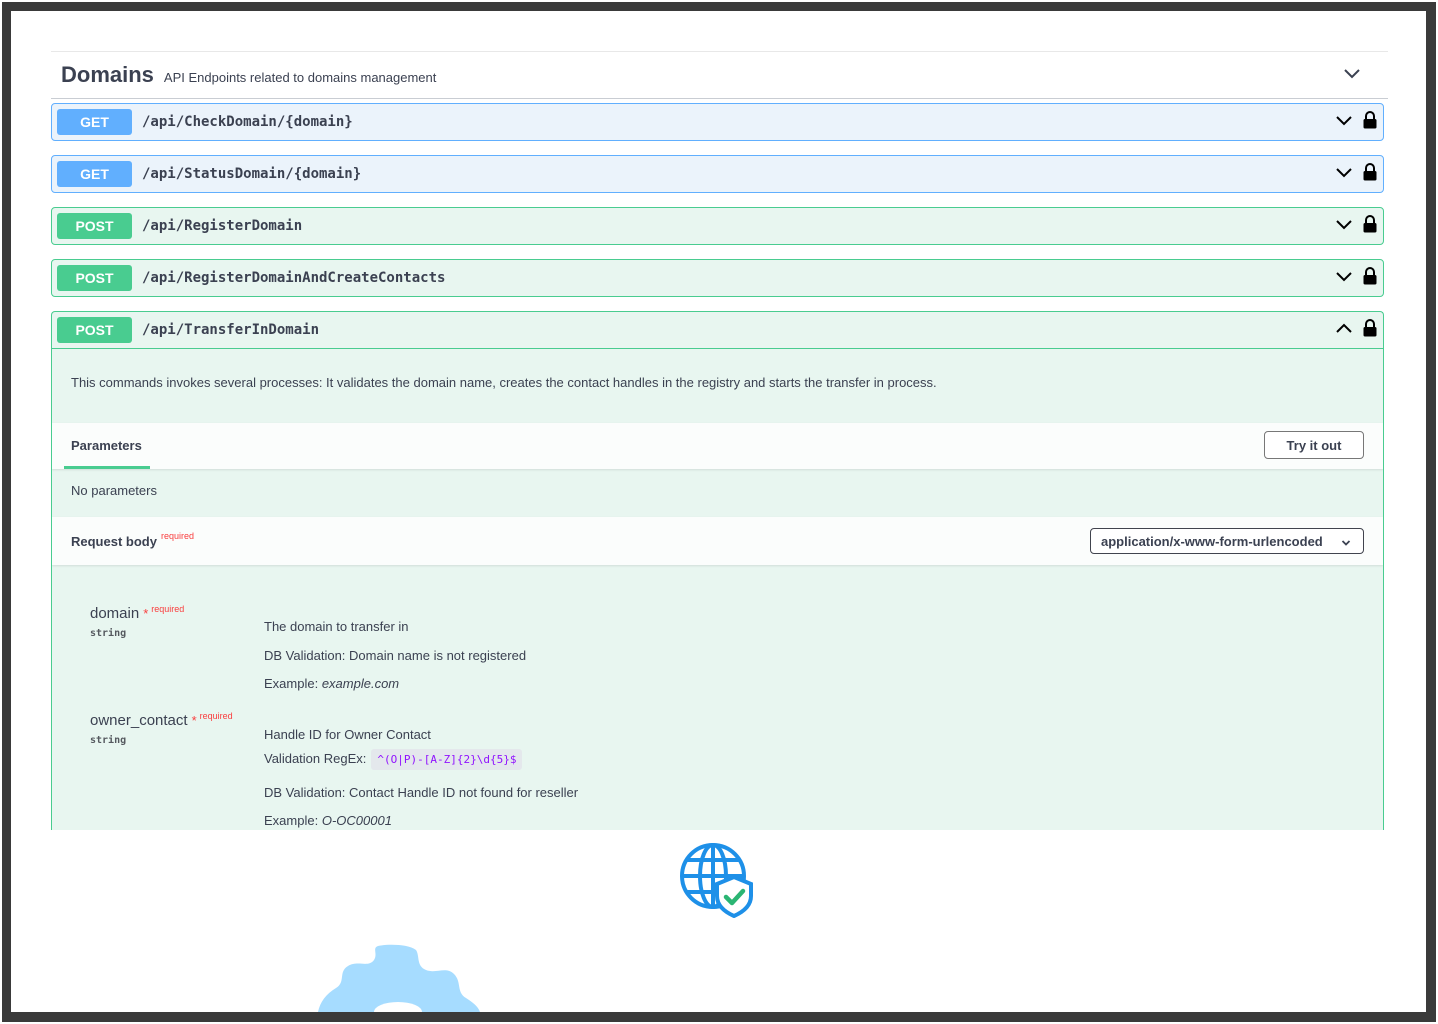  Describe the element at coordinates (114, 541) in the screenshot. I see `request-body-label: Request body` at that location.